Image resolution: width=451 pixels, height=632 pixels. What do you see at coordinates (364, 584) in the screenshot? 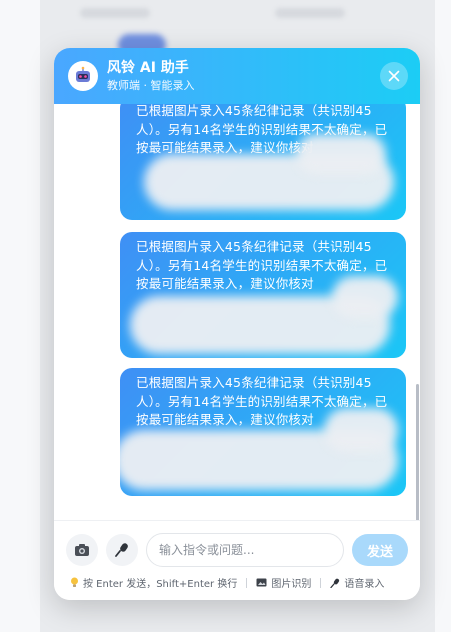
I see `hint-voice: 语音录入` at bounding box center [364, 584].